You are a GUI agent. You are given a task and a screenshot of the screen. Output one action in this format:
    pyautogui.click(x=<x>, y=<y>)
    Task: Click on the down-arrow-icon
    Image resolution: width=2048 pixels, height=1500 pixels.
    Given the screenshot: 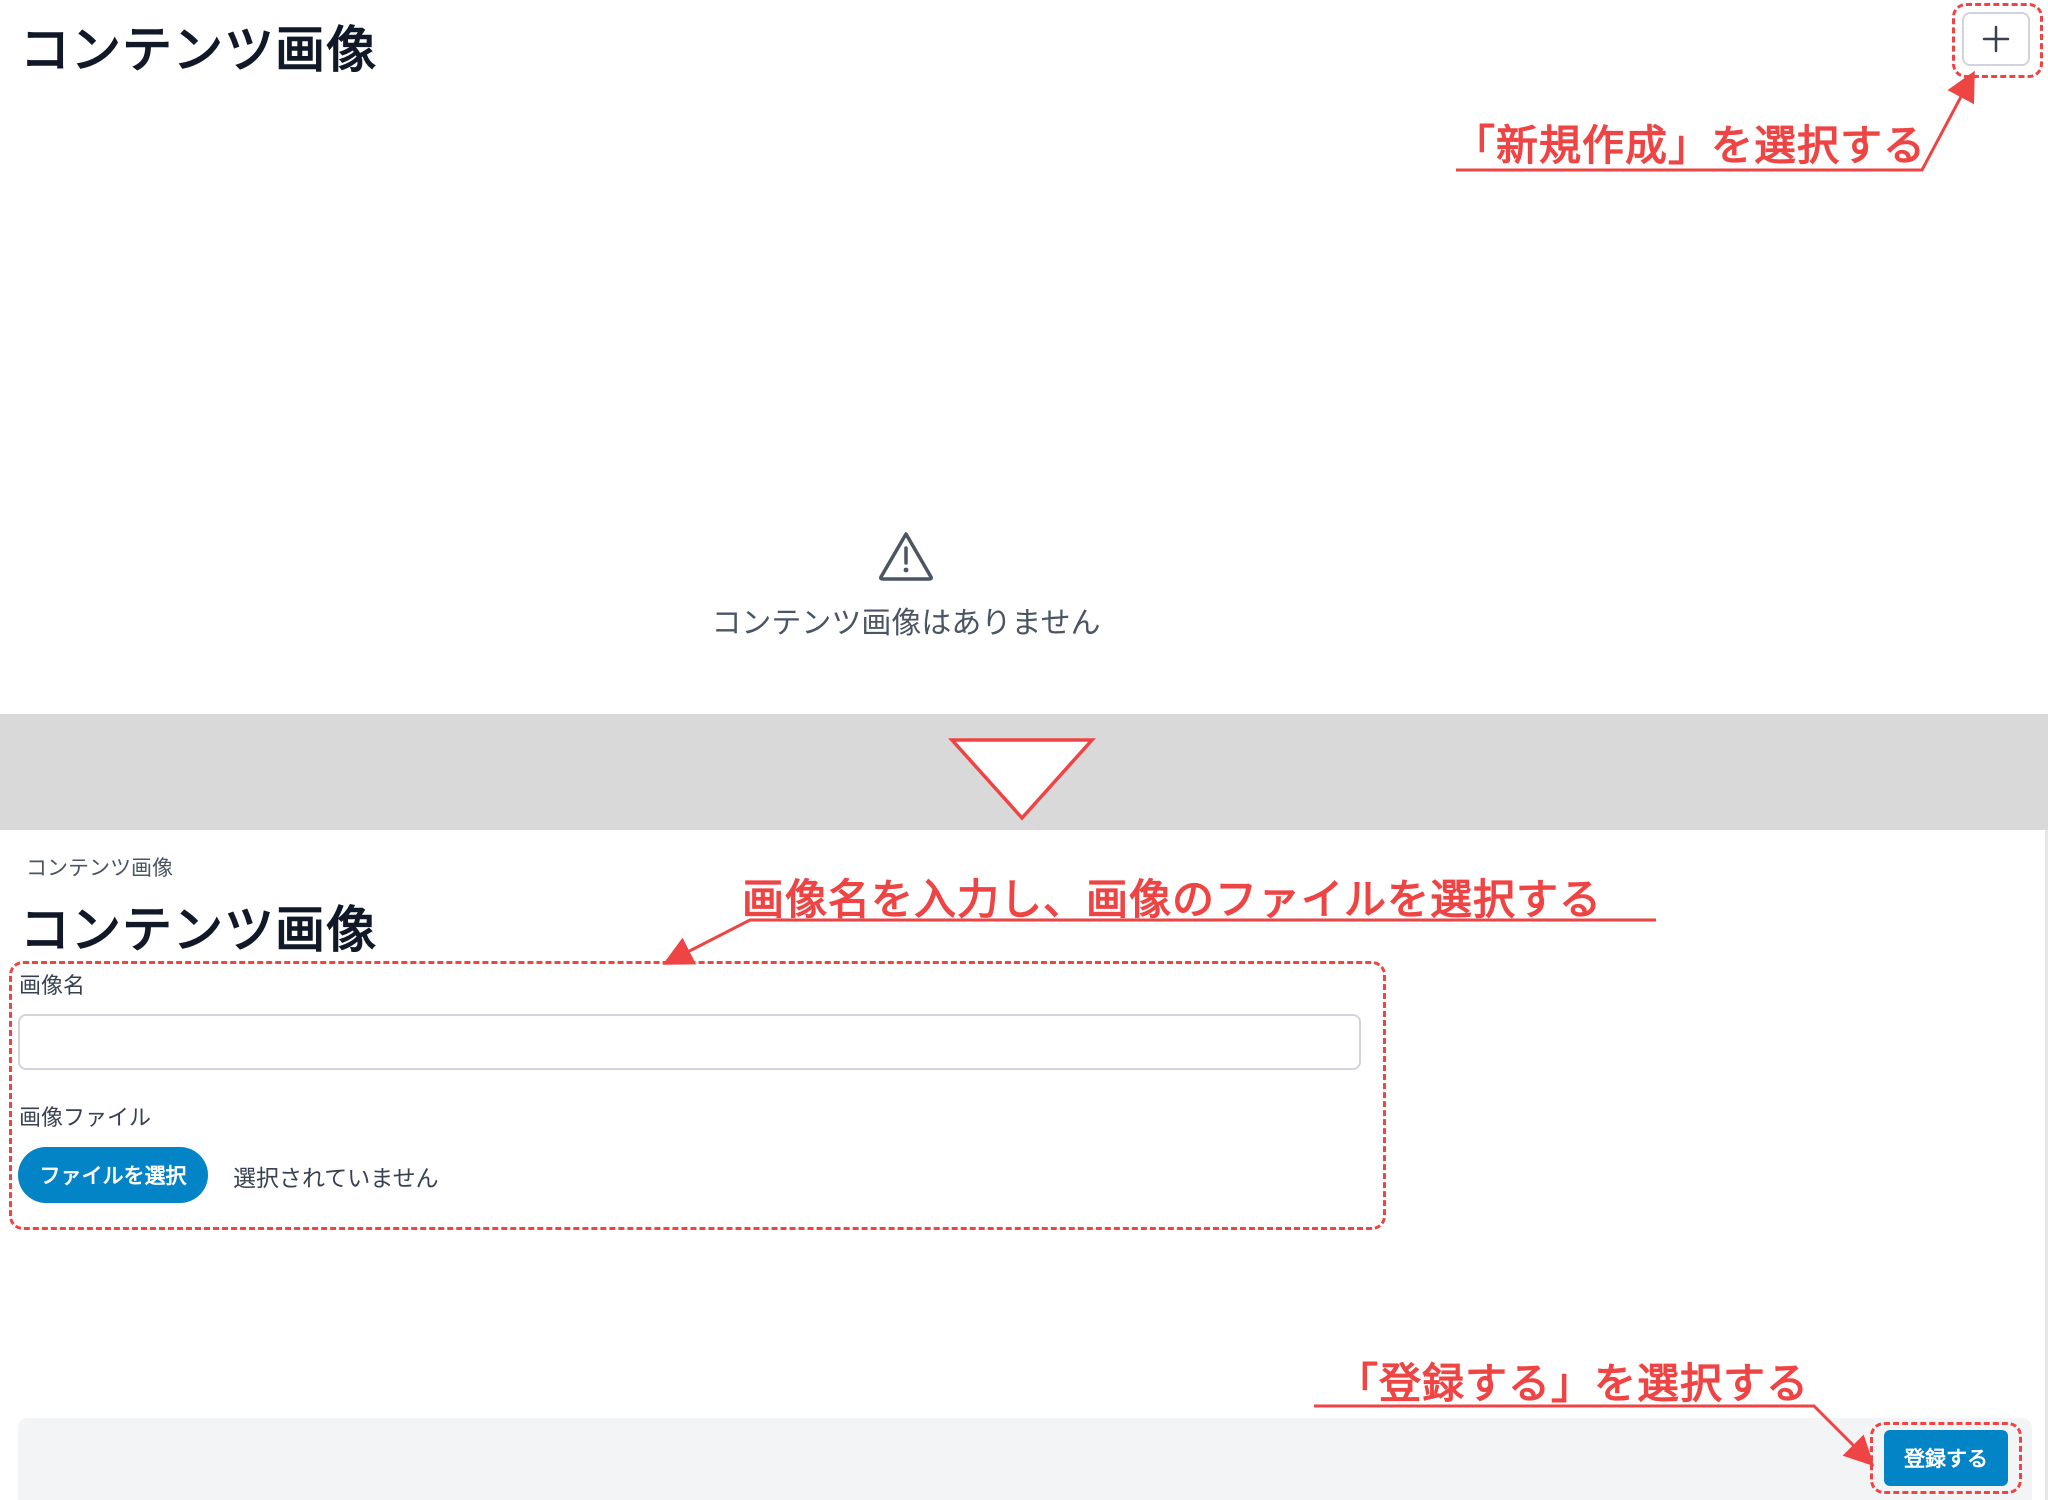 What is the action you would take?
    pyautogui.click(x=1022, y=779)
    